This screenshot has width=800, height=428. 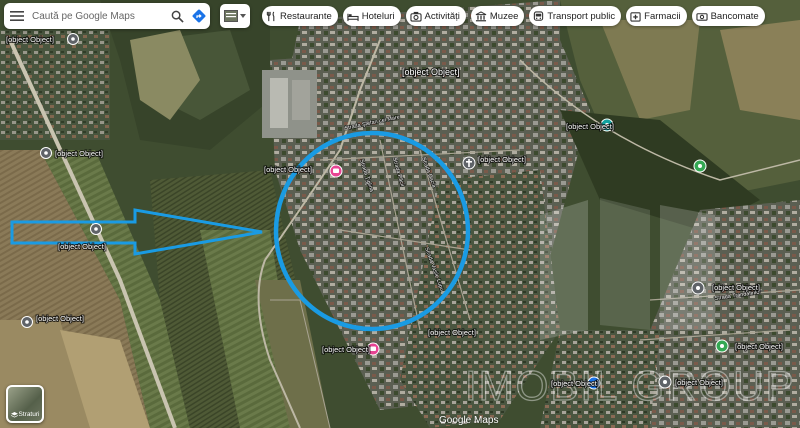 I want to click on settlement-area, so click(x=55, y=85).